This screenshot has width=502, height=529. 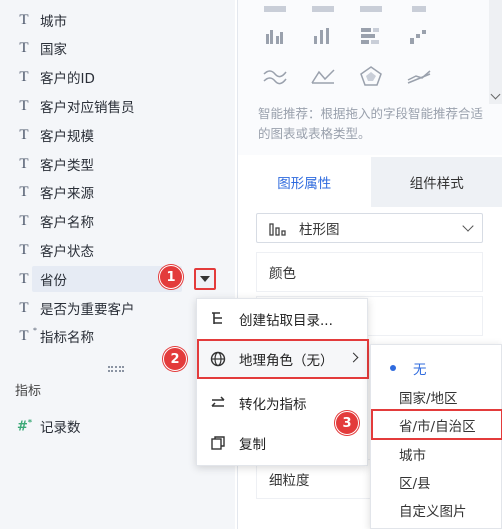 I want to click on field-item: T 客户对应销售员, so click(x=117, y=106).